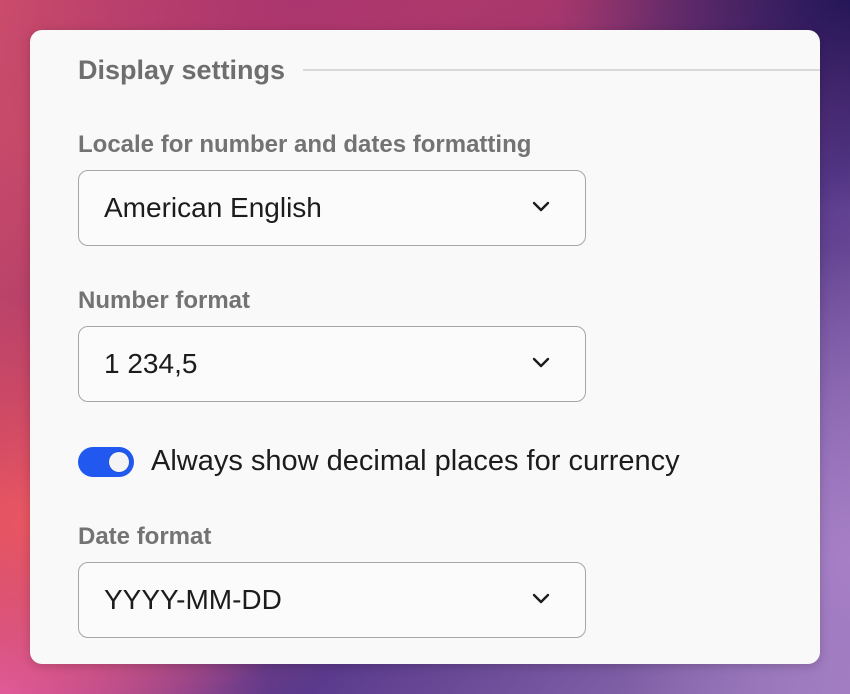 The height and width of the screenshot is (694, 850). I want to click on toggle-knob, so click(119, 461).